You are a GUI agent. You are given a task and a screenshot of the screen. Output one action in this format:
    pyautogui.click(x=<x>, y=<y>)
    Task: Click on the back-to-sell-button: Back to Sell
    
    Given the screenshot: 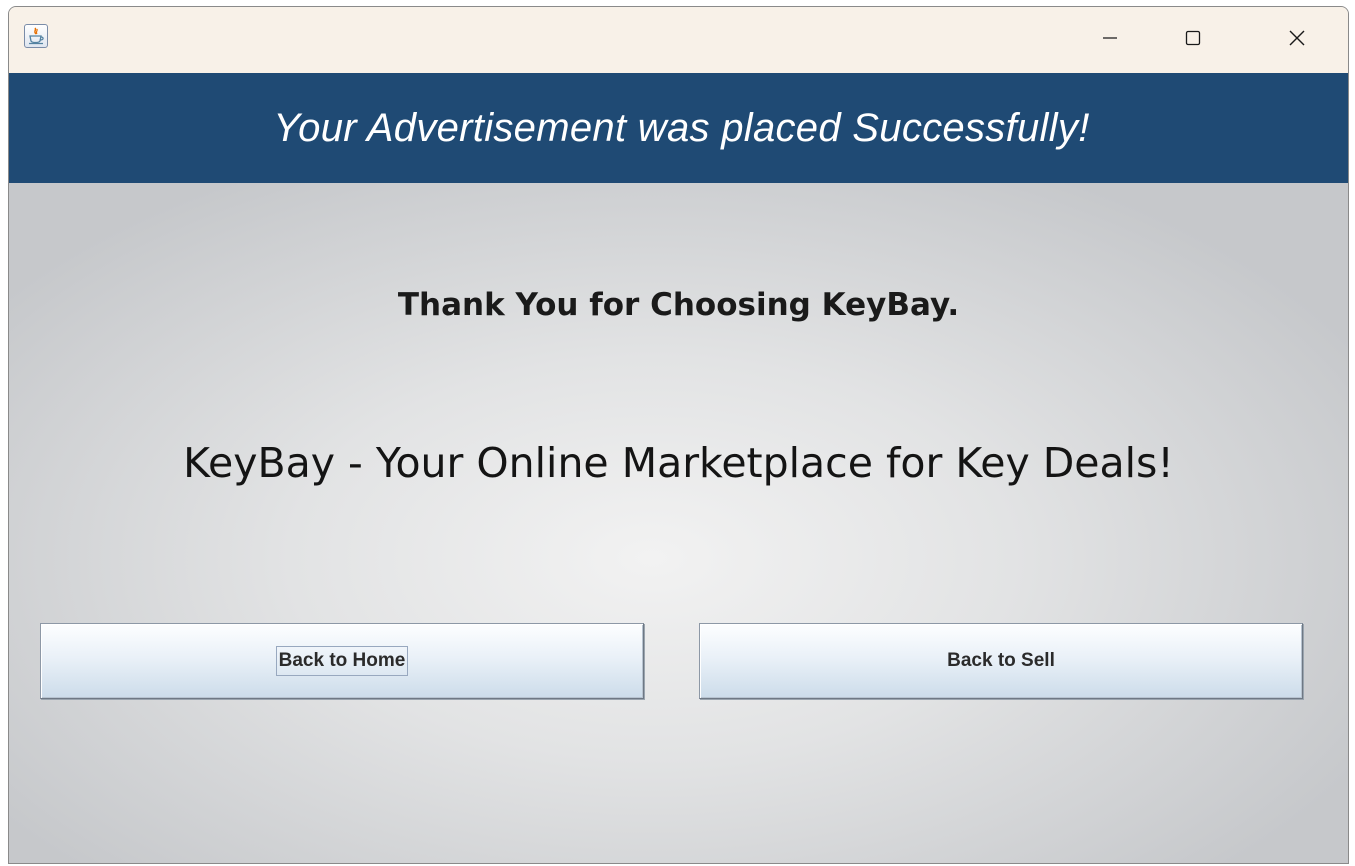 What is the action you would take?
    pyautogui.click(x=1001, y=661)
    